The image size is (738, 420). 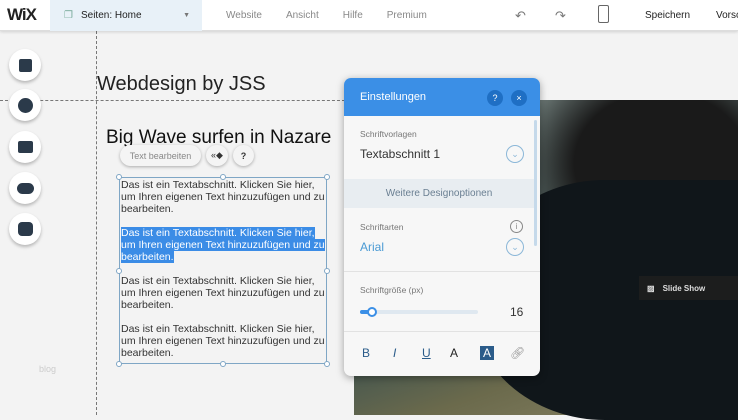 What do you see at coordinates (394, 353) in the screenshot?
I see `italic-button: I` at bounding box center [394, 353].